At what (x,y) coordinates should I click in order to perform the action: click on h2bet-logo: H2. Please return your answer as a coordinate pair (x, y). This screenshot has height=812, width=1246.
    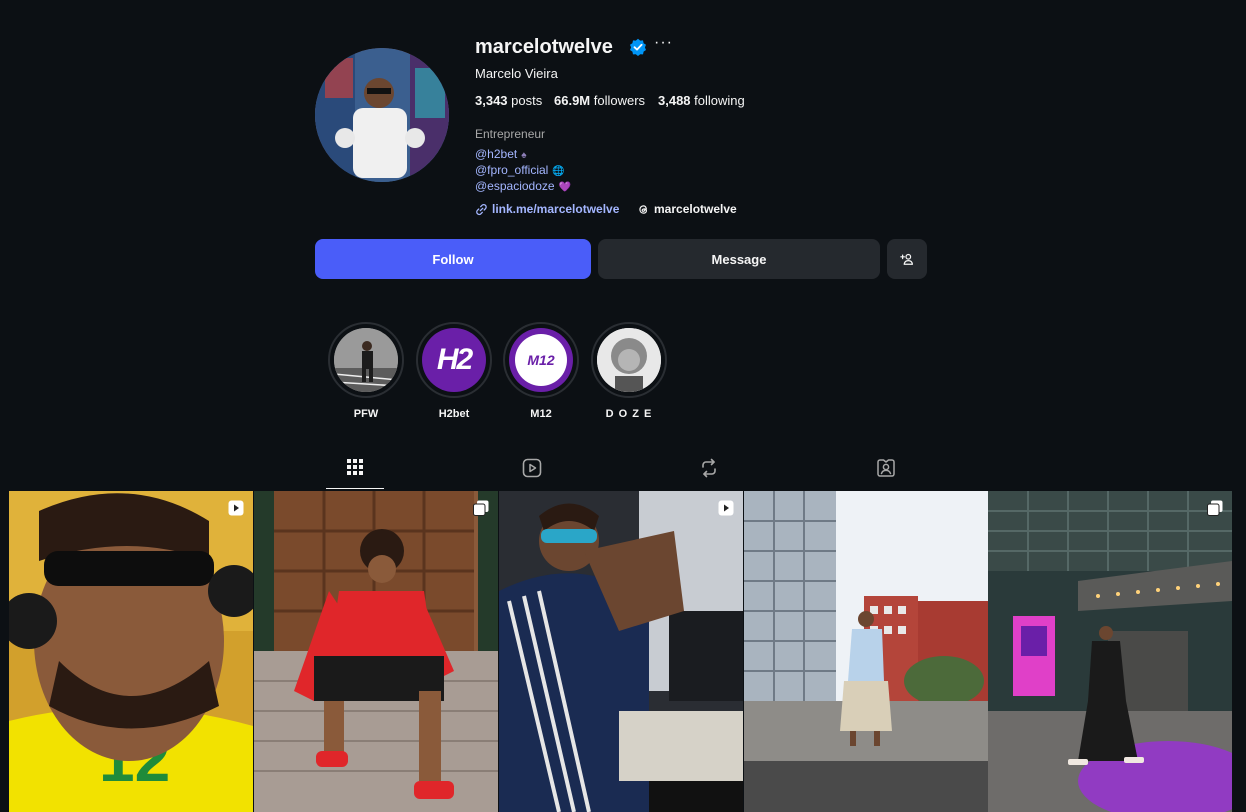
    Looking at the image, I should click on (454, 360).